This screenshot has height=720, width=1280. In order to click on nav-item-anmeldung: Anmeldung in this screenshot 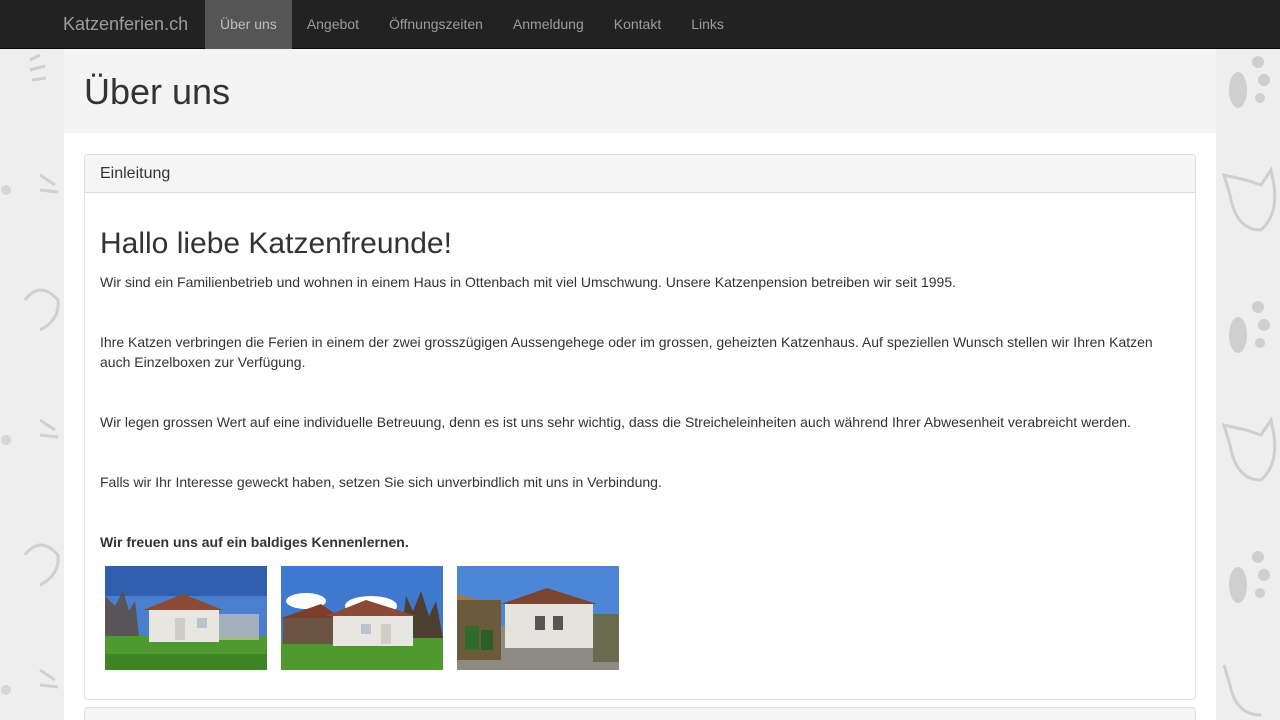, I will do `click(548, 24)`.